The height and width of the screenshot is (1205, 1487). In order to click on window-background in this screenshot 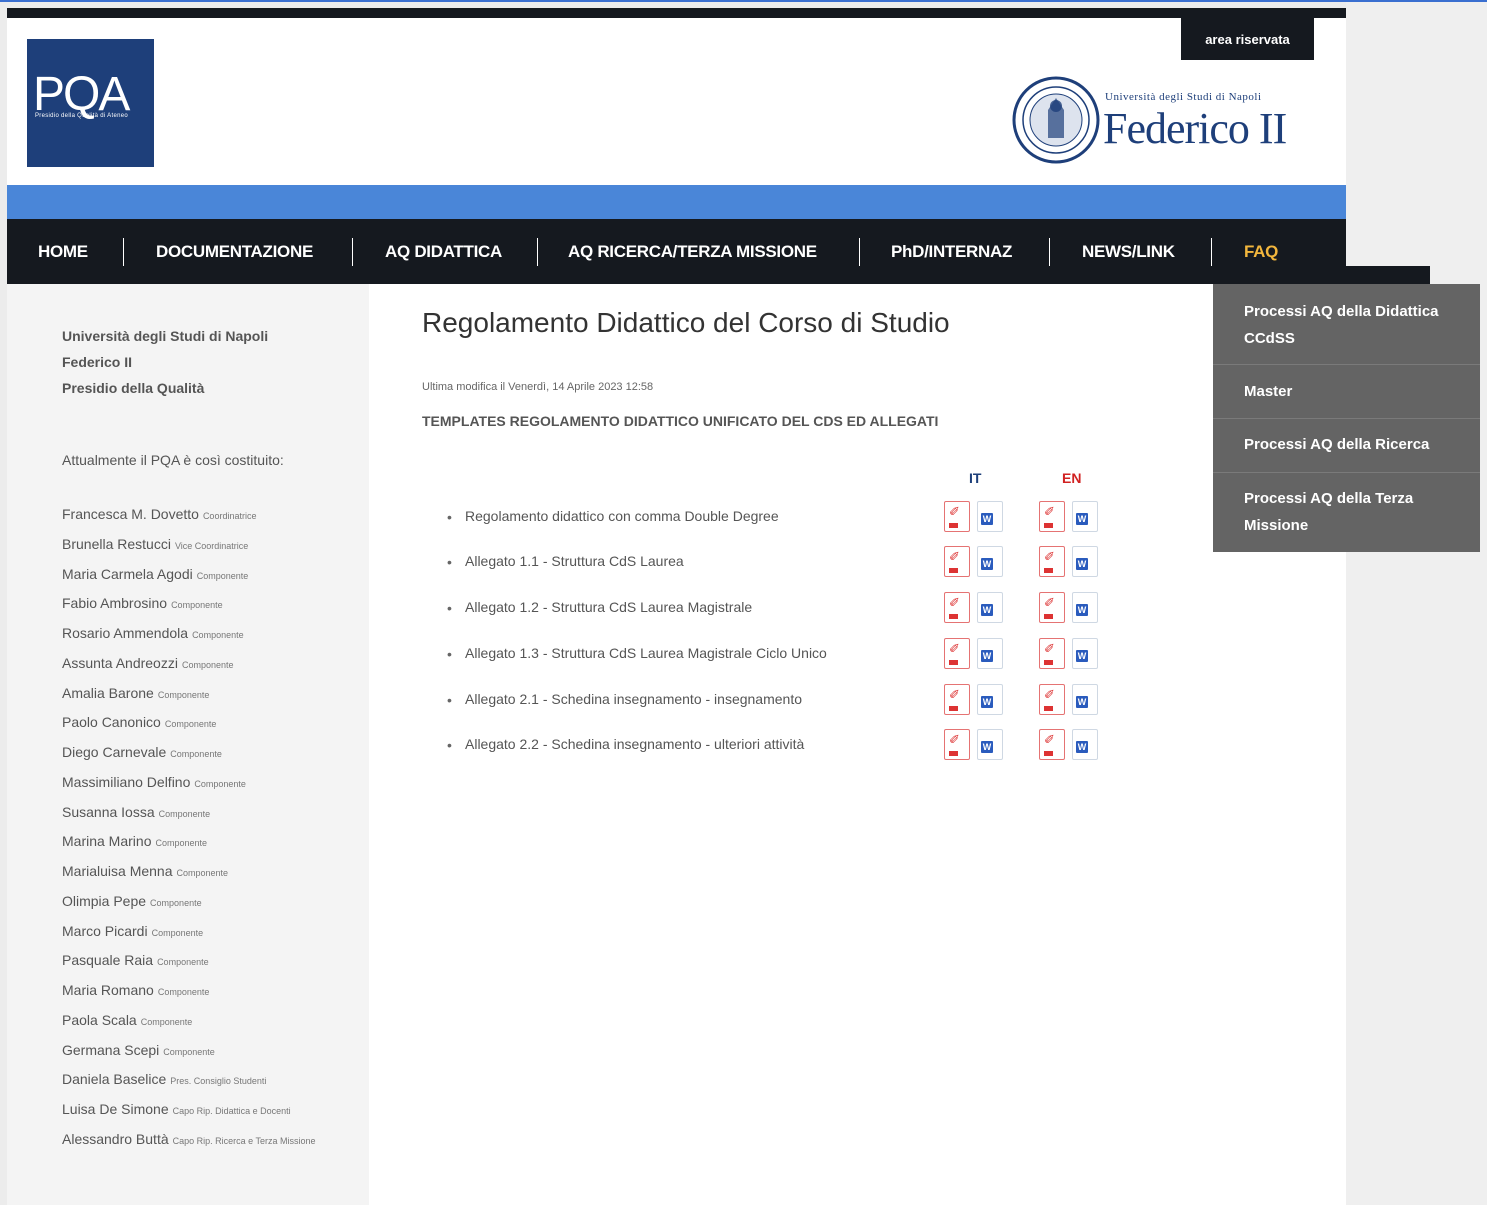, I will do `click(1416, 603)`.